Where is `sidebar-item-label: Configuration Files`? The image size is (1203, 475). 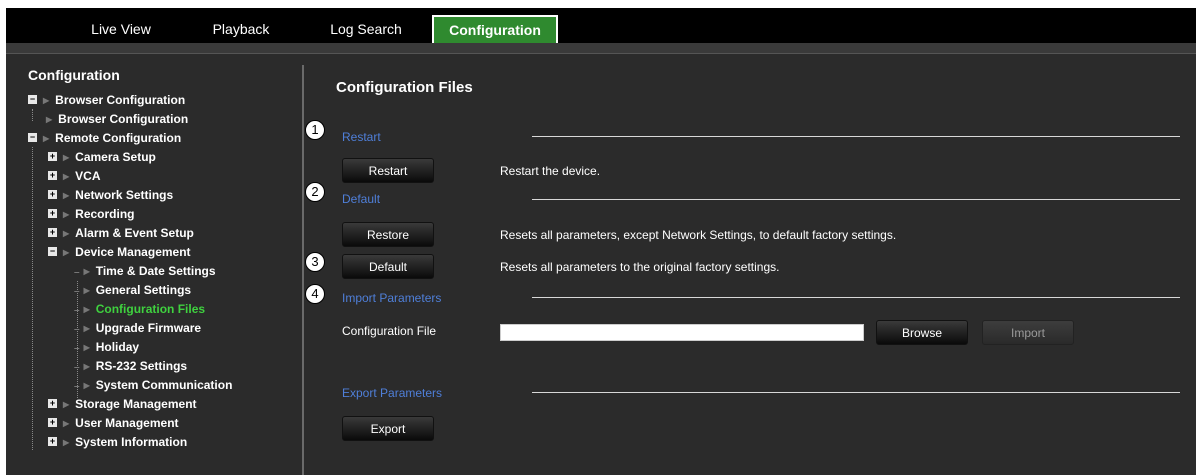 sidebar-item-label: Configuration Files is located at coordinates (150, 309).